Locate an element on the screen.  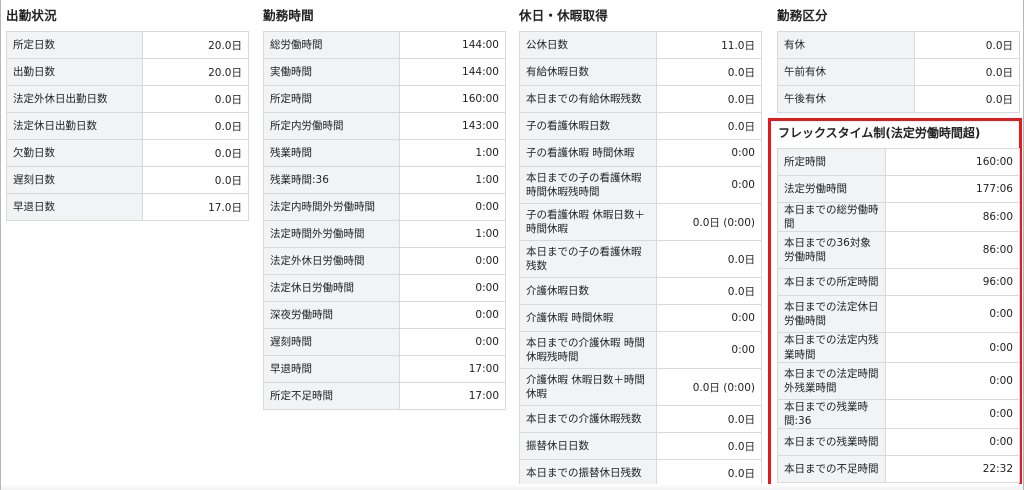
table-row: 早退時間 17:00 is located at coordinates (384, 369).